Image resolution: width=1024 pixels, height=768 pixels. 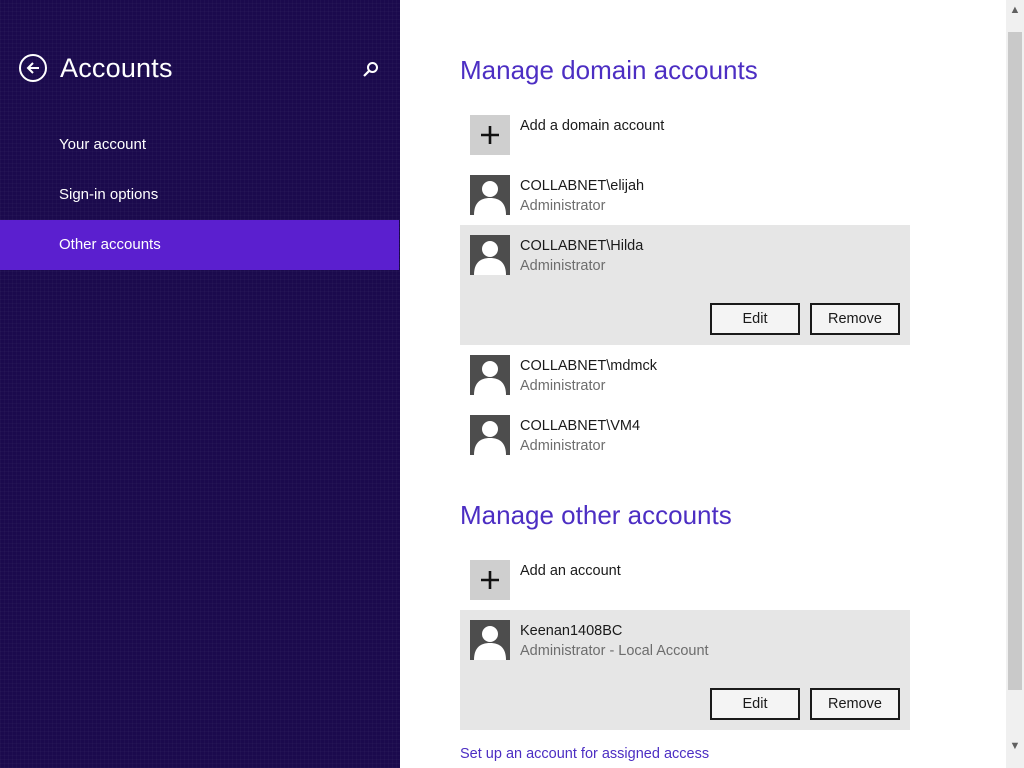 What do you see at coordinates (200, 145) in the screenshot?
I see `sidebar-item-your-account: Your account` at bounding box center [200, 145].